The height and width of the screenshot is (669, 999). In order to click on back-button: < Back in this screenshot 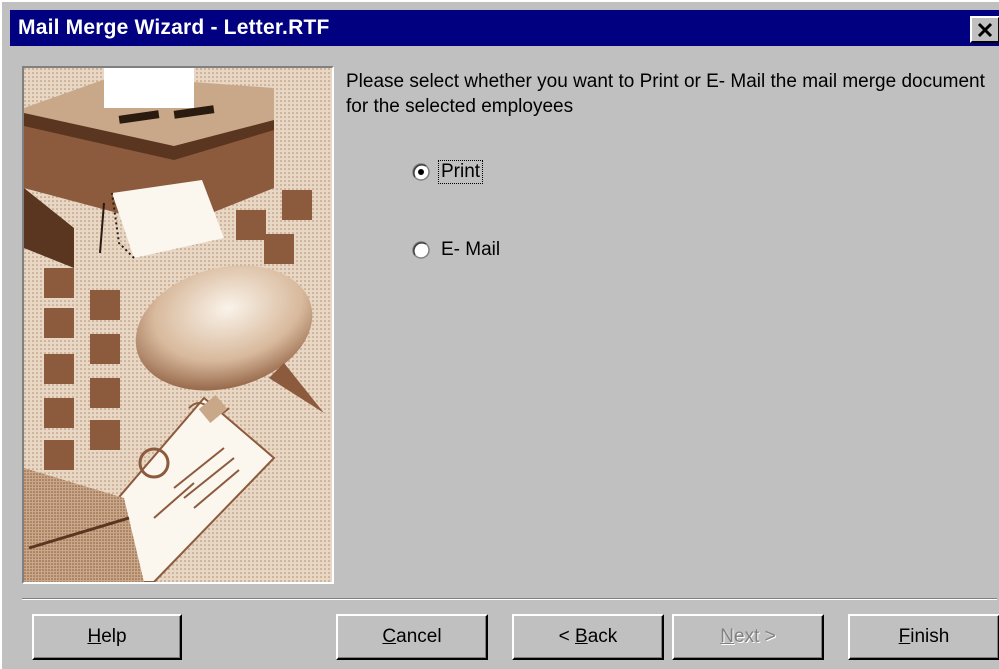, I will do `click(588, 637)`.